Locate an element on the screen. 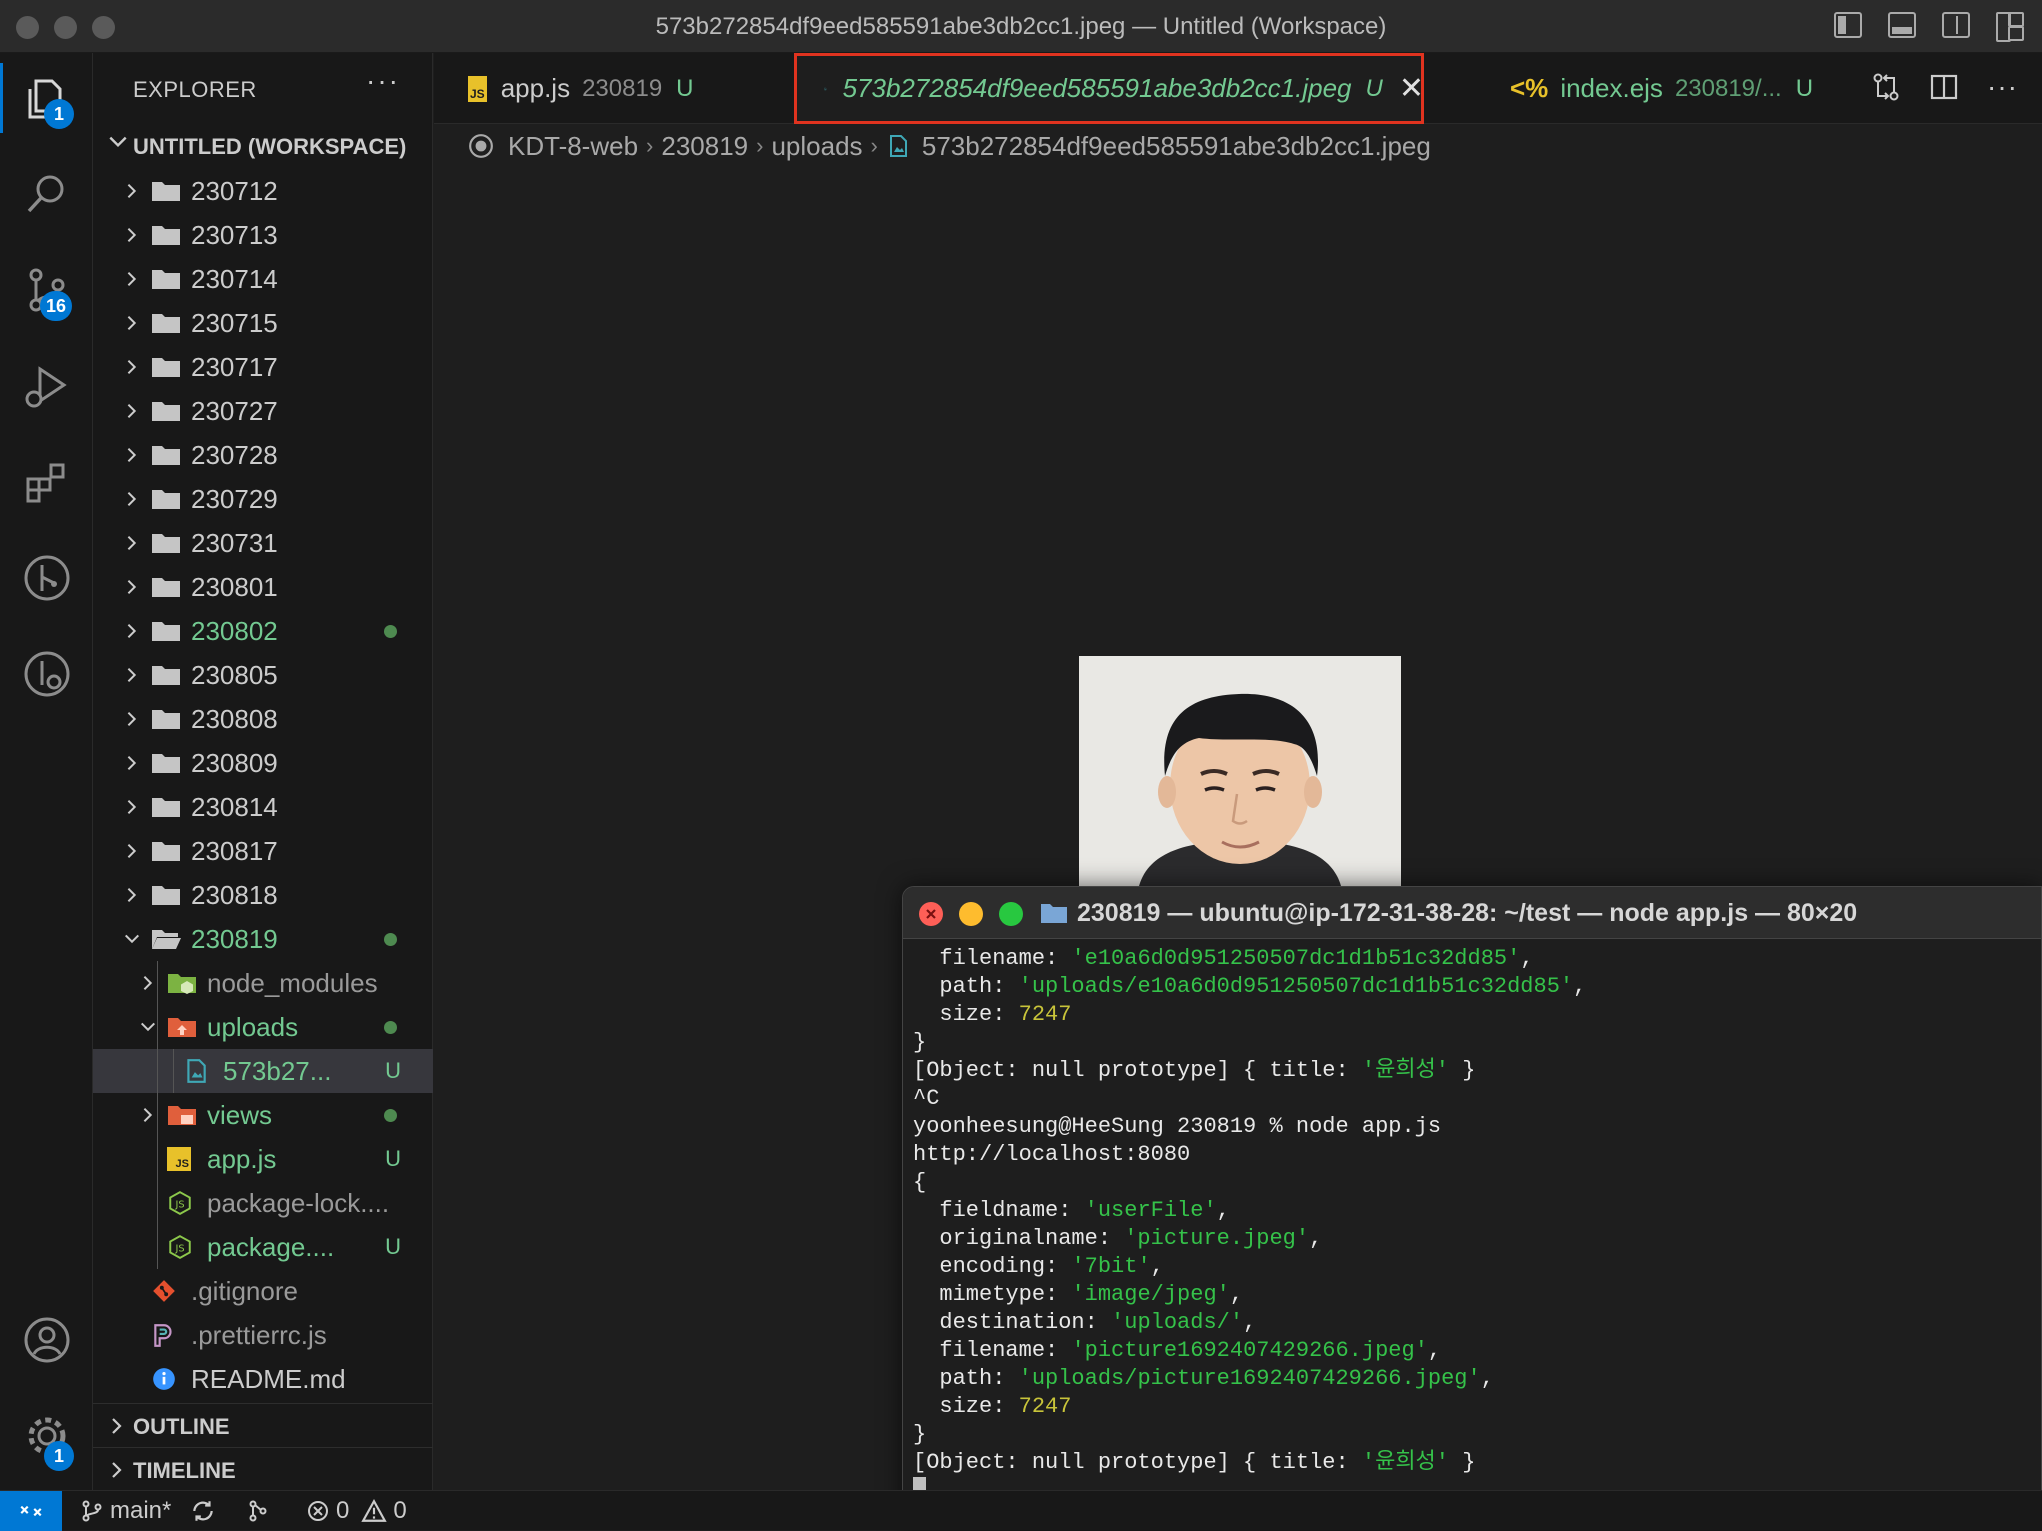 The width and height of the screenshot is (2042, 1531). activity-explorer: 1 is located at coordinates (46, 98).